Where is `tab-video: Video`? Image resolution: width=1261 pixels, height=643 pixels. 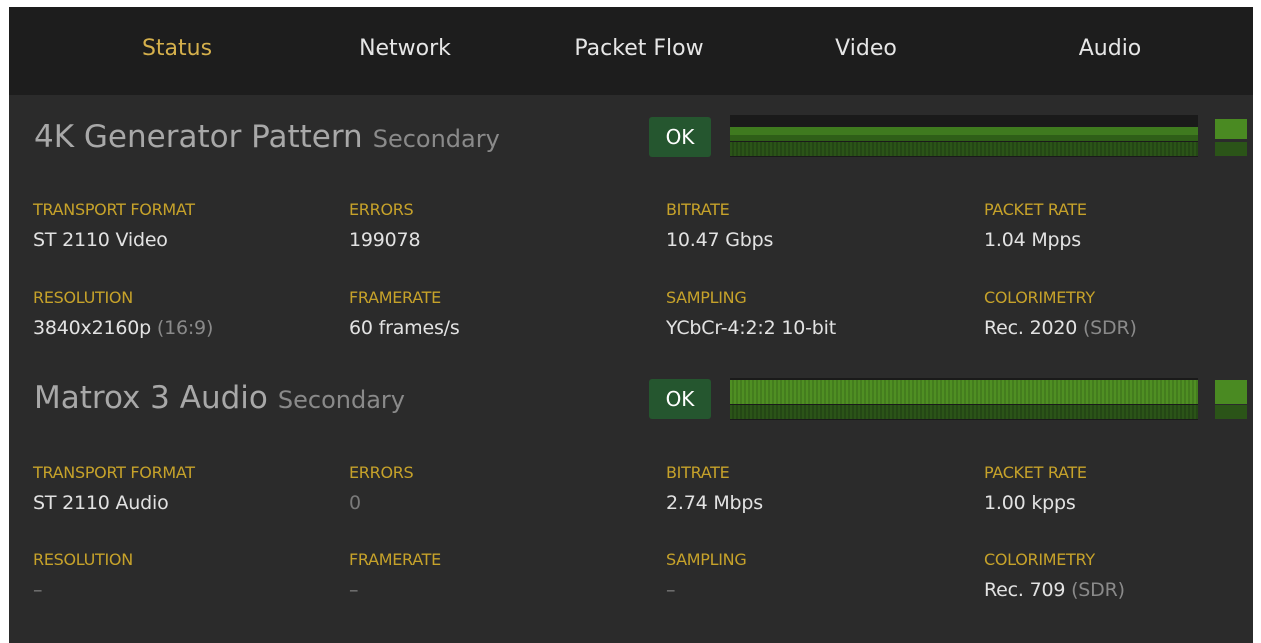 tab-video: Video is located at coordinates (866, 51).